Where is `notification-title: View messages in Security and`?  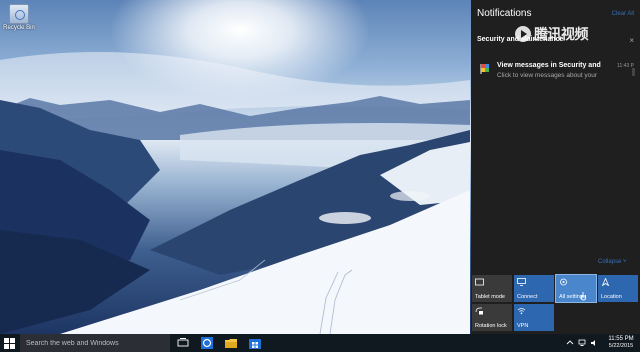 notification-title: View messages in Security and is located at coordinates (549, 65).